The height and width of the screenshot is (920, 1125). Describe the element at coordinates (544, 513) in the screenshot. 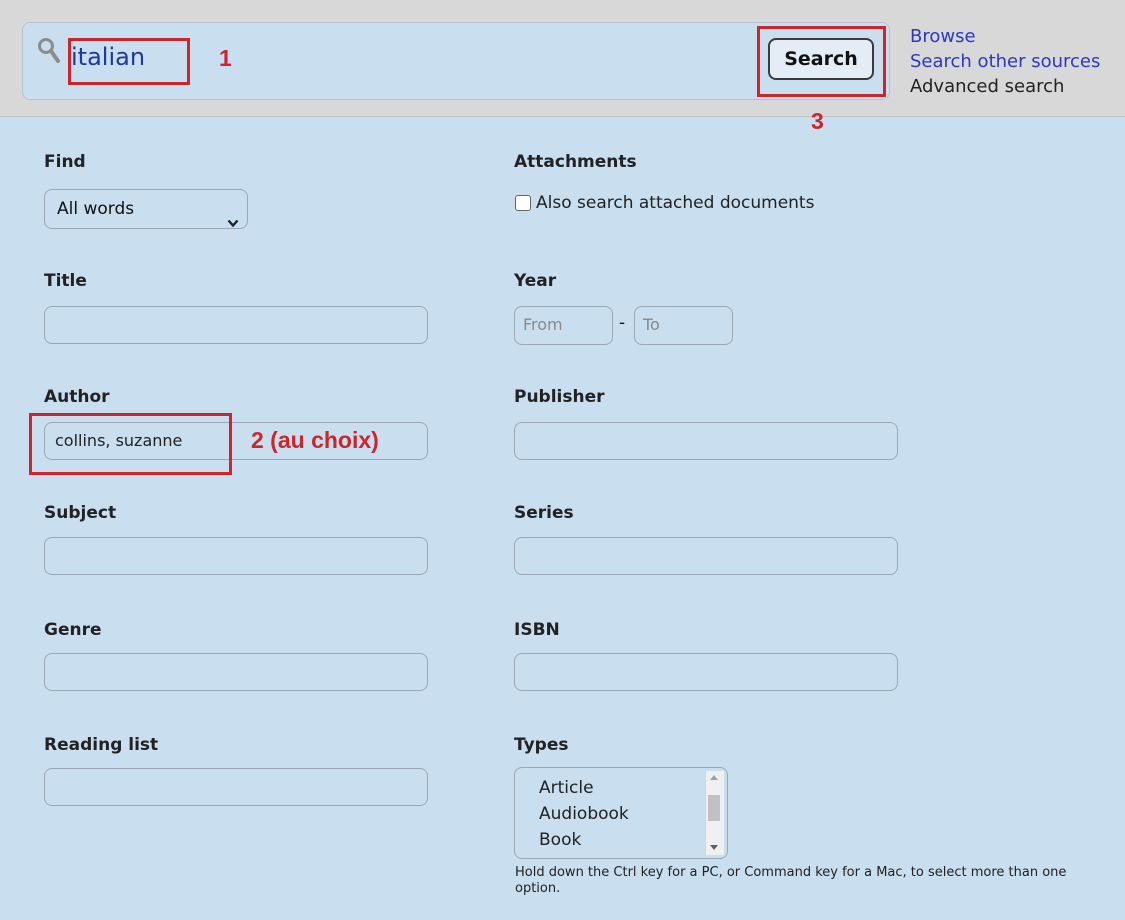

I see `series-label: Series` at that location.